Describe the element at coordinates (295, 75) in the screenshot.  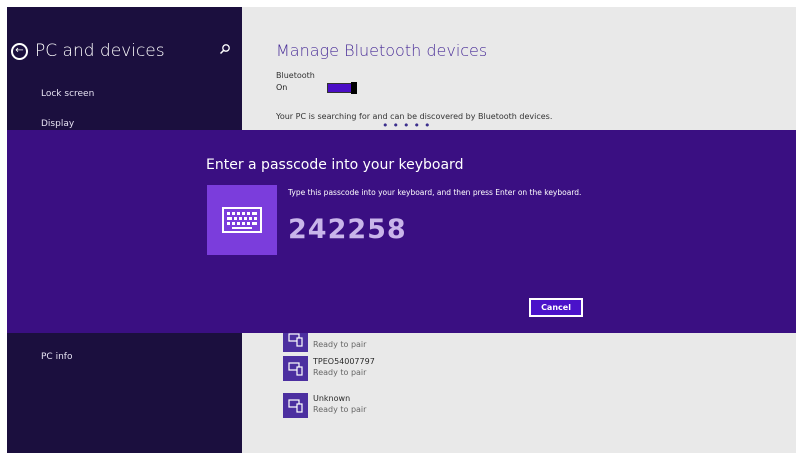
I see `bluetooth-label: Bluetooth` at that location.